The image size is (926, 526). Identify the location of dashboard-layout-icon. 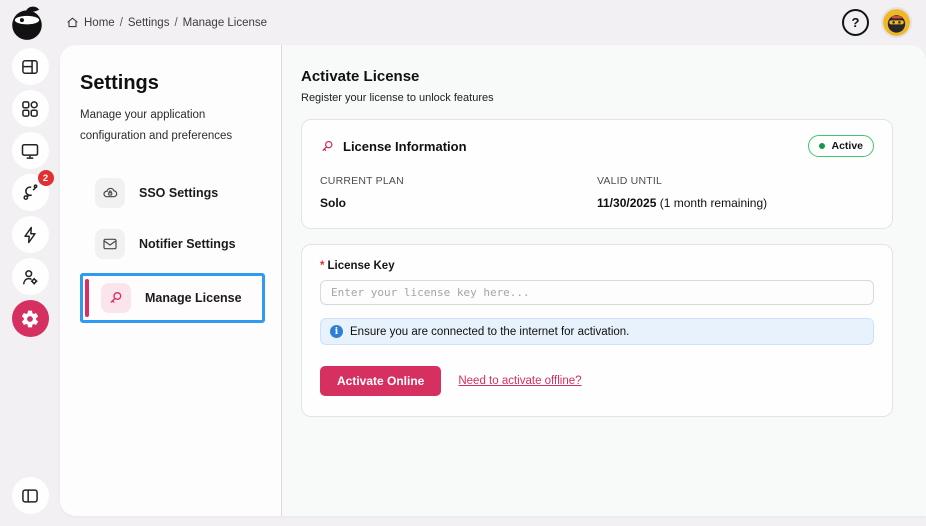
(30, 66).